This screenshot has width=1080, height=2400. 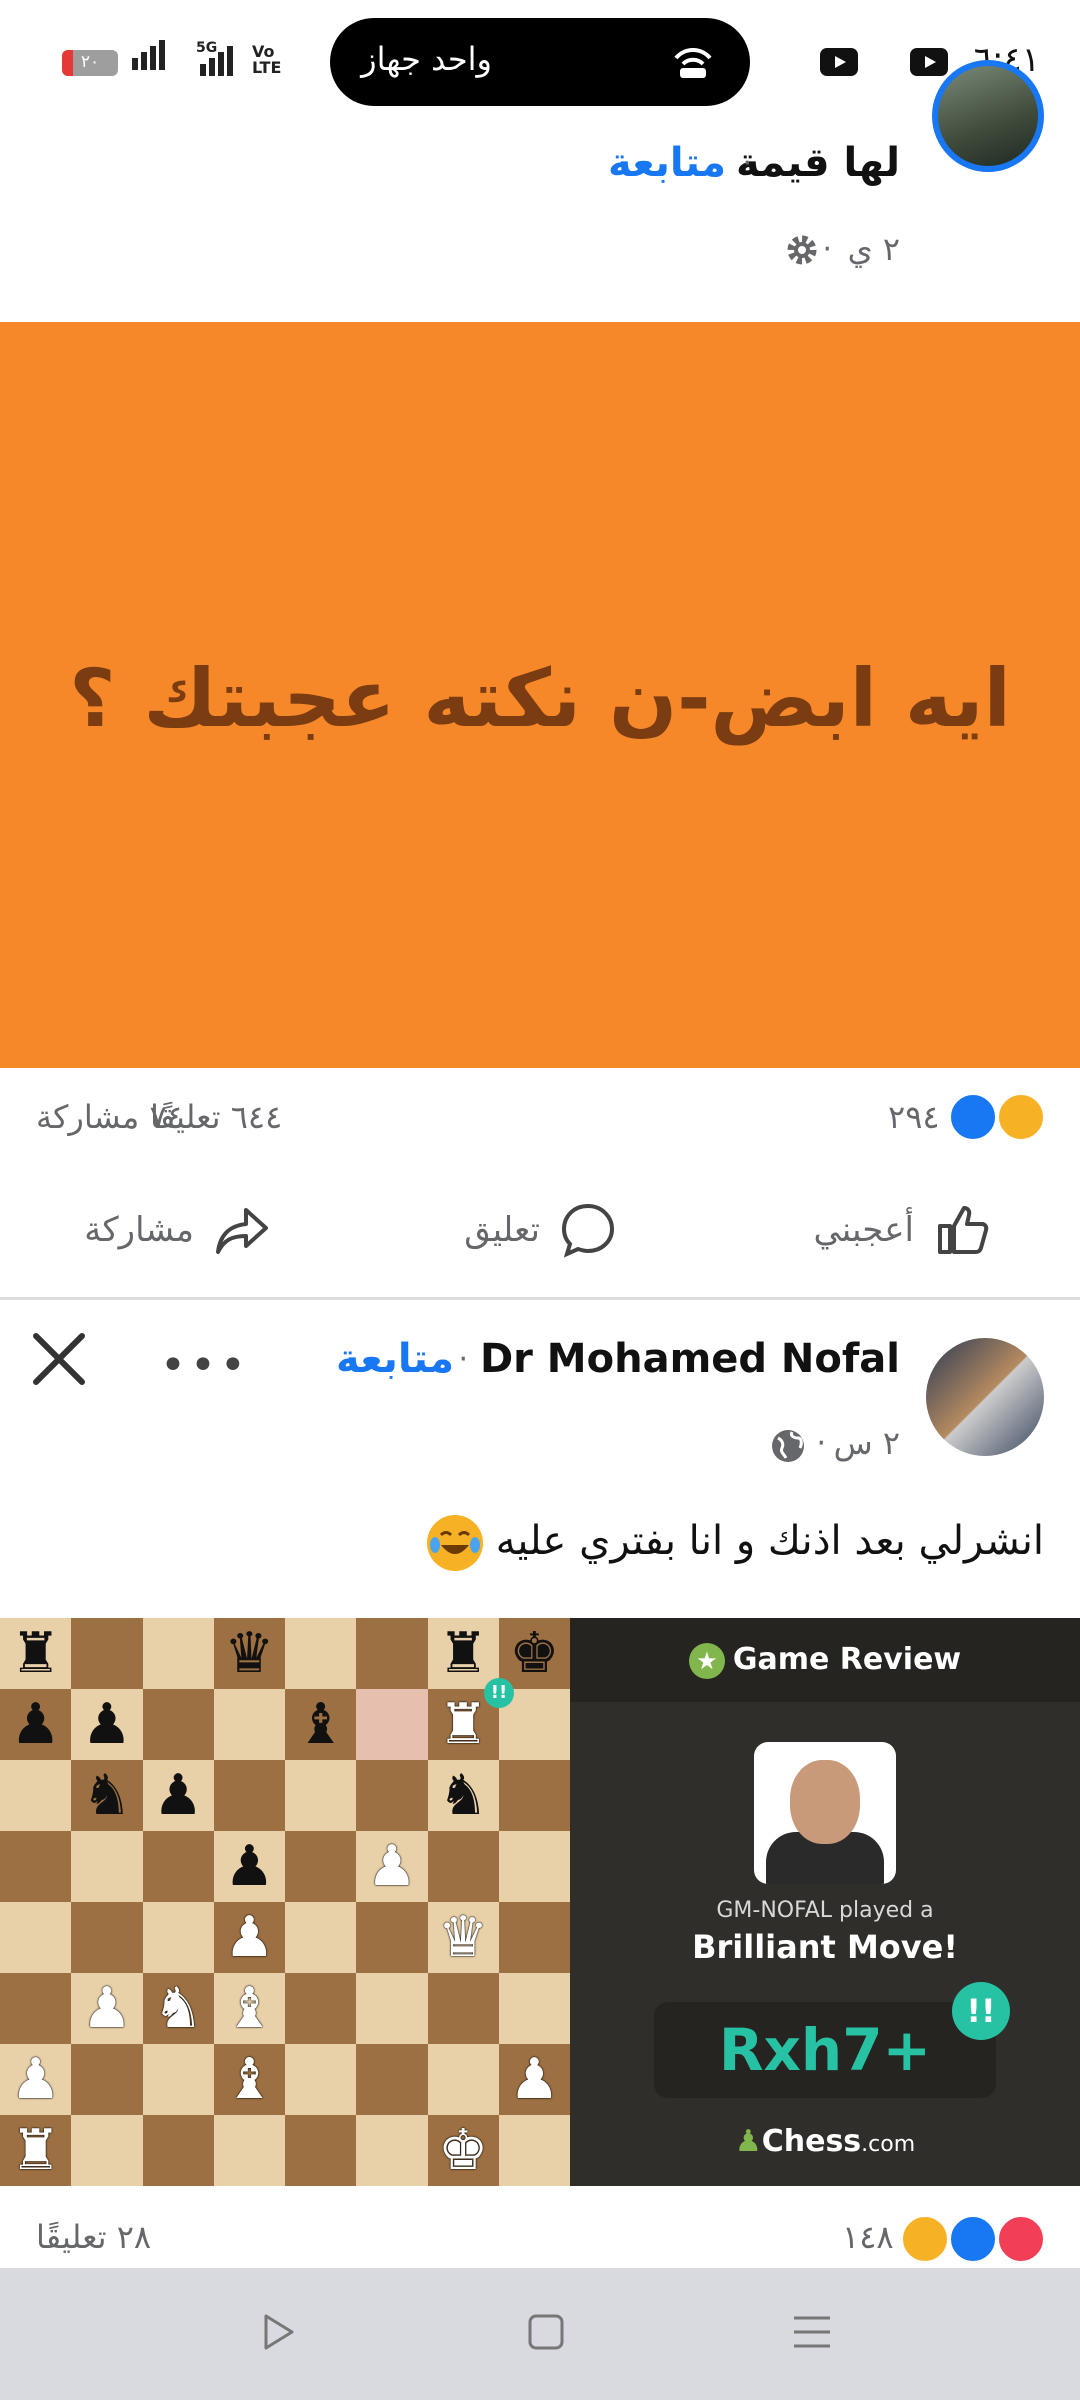 What do you see at coordinates (1021, 1117) in the screenshot?
I see `haha-reaction-icon` at bounding box center [1021, 1117].